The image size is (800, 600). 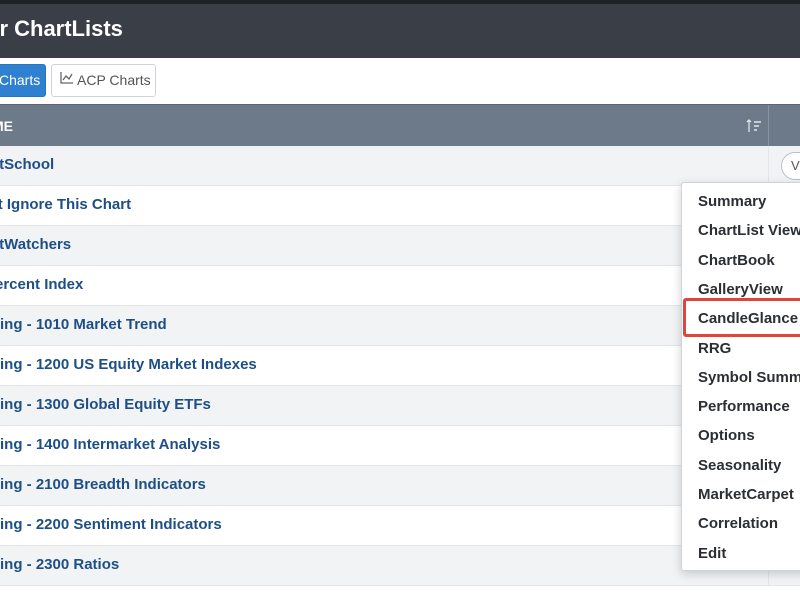 I want to click on table-row: Percent Index, so click(x=400, y=286).